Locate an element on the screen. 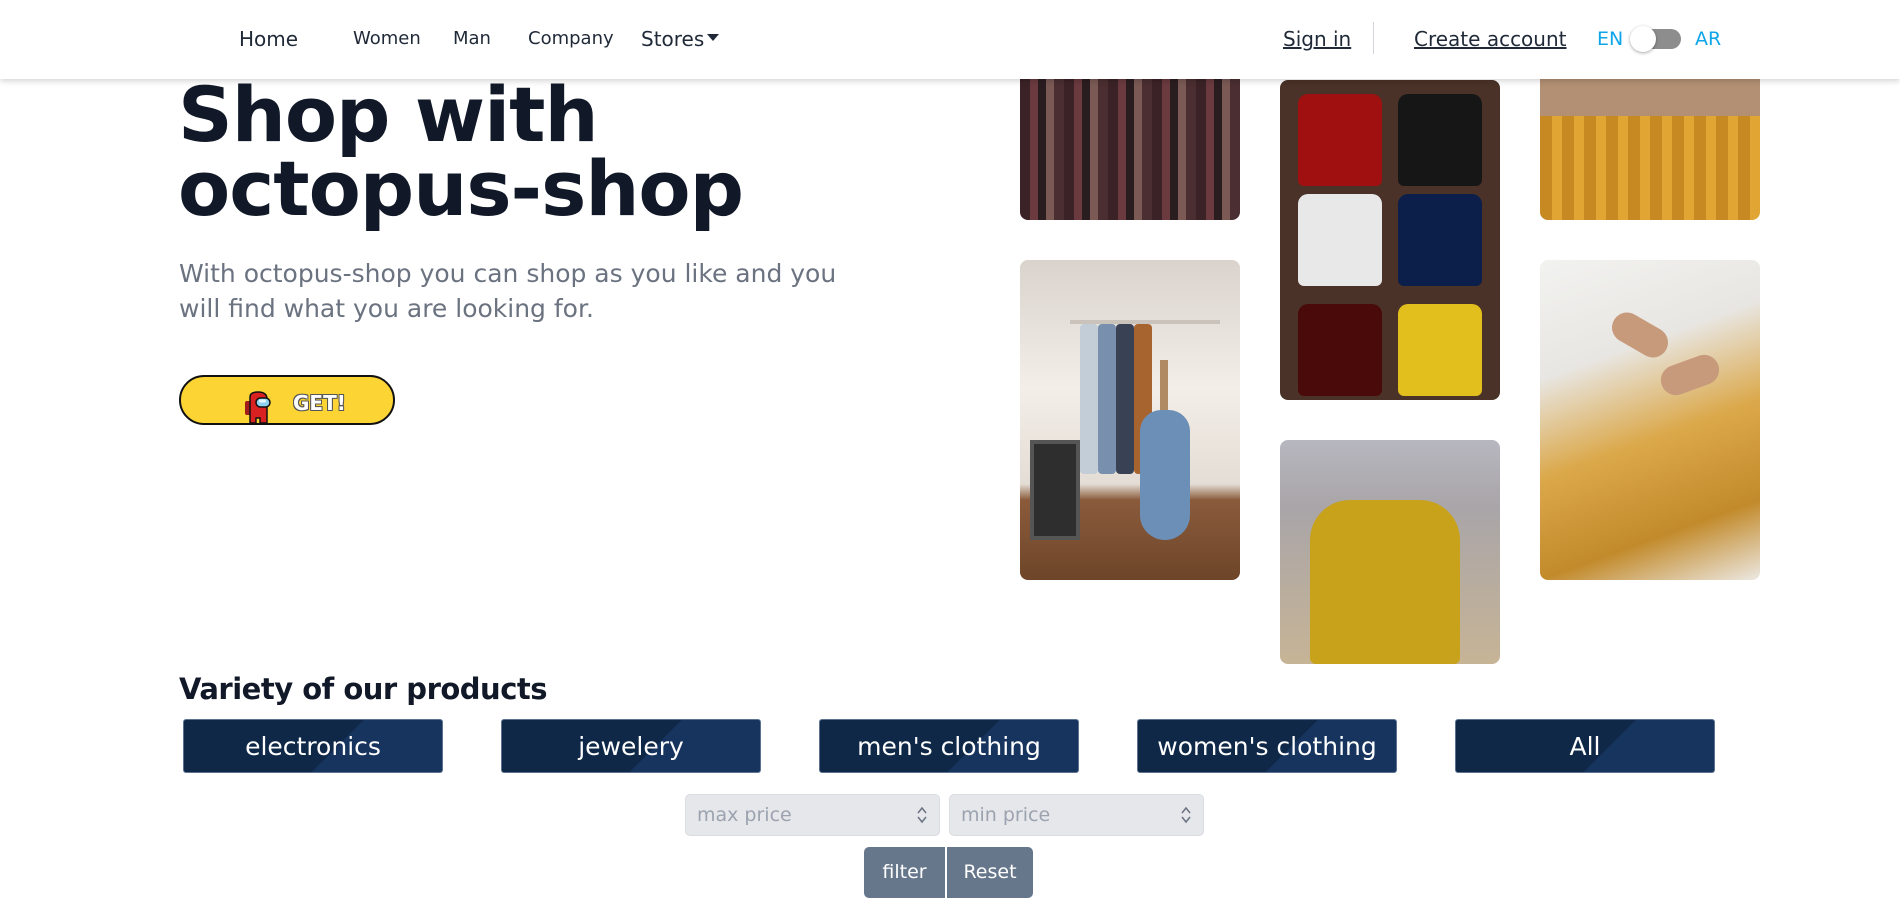  language-toggle-knob is located at coordinates (1643, 39).